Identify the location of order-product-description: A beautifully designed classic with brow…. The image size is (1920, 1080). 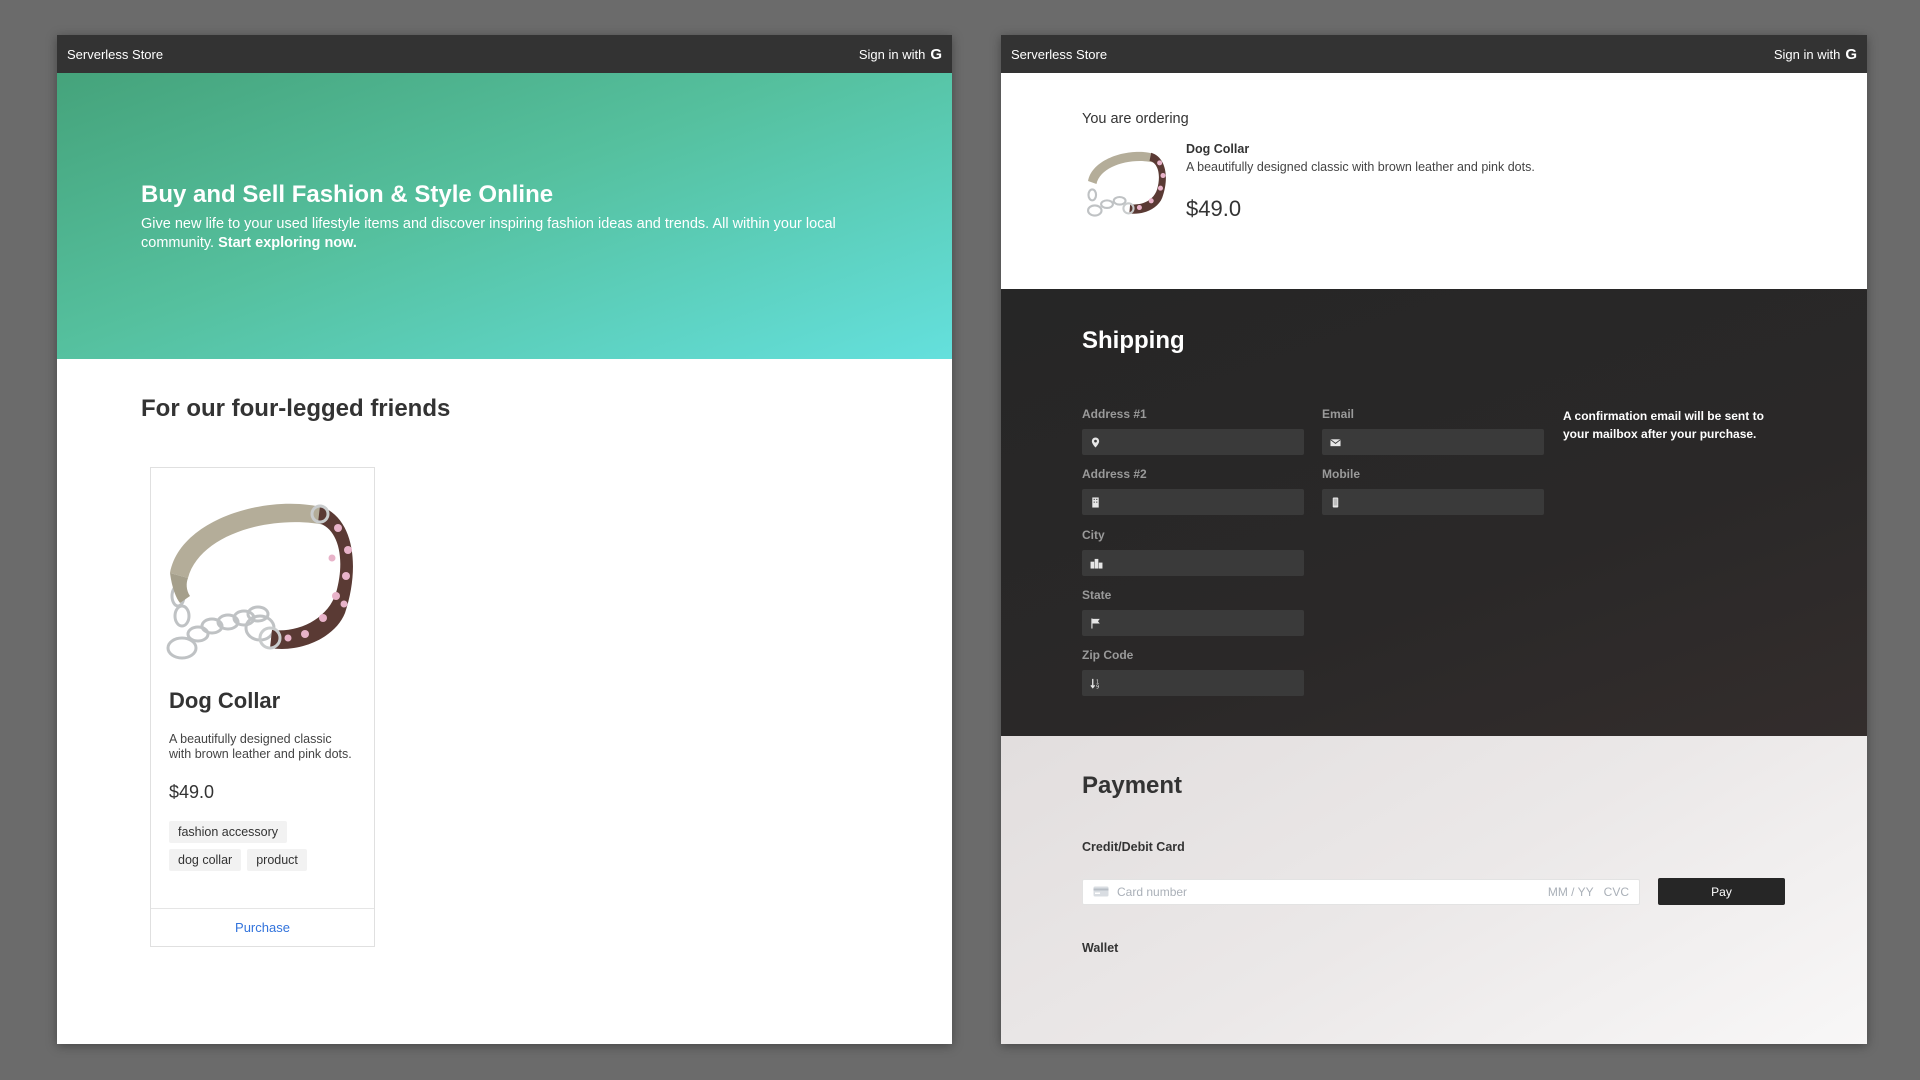
(1360, 167).